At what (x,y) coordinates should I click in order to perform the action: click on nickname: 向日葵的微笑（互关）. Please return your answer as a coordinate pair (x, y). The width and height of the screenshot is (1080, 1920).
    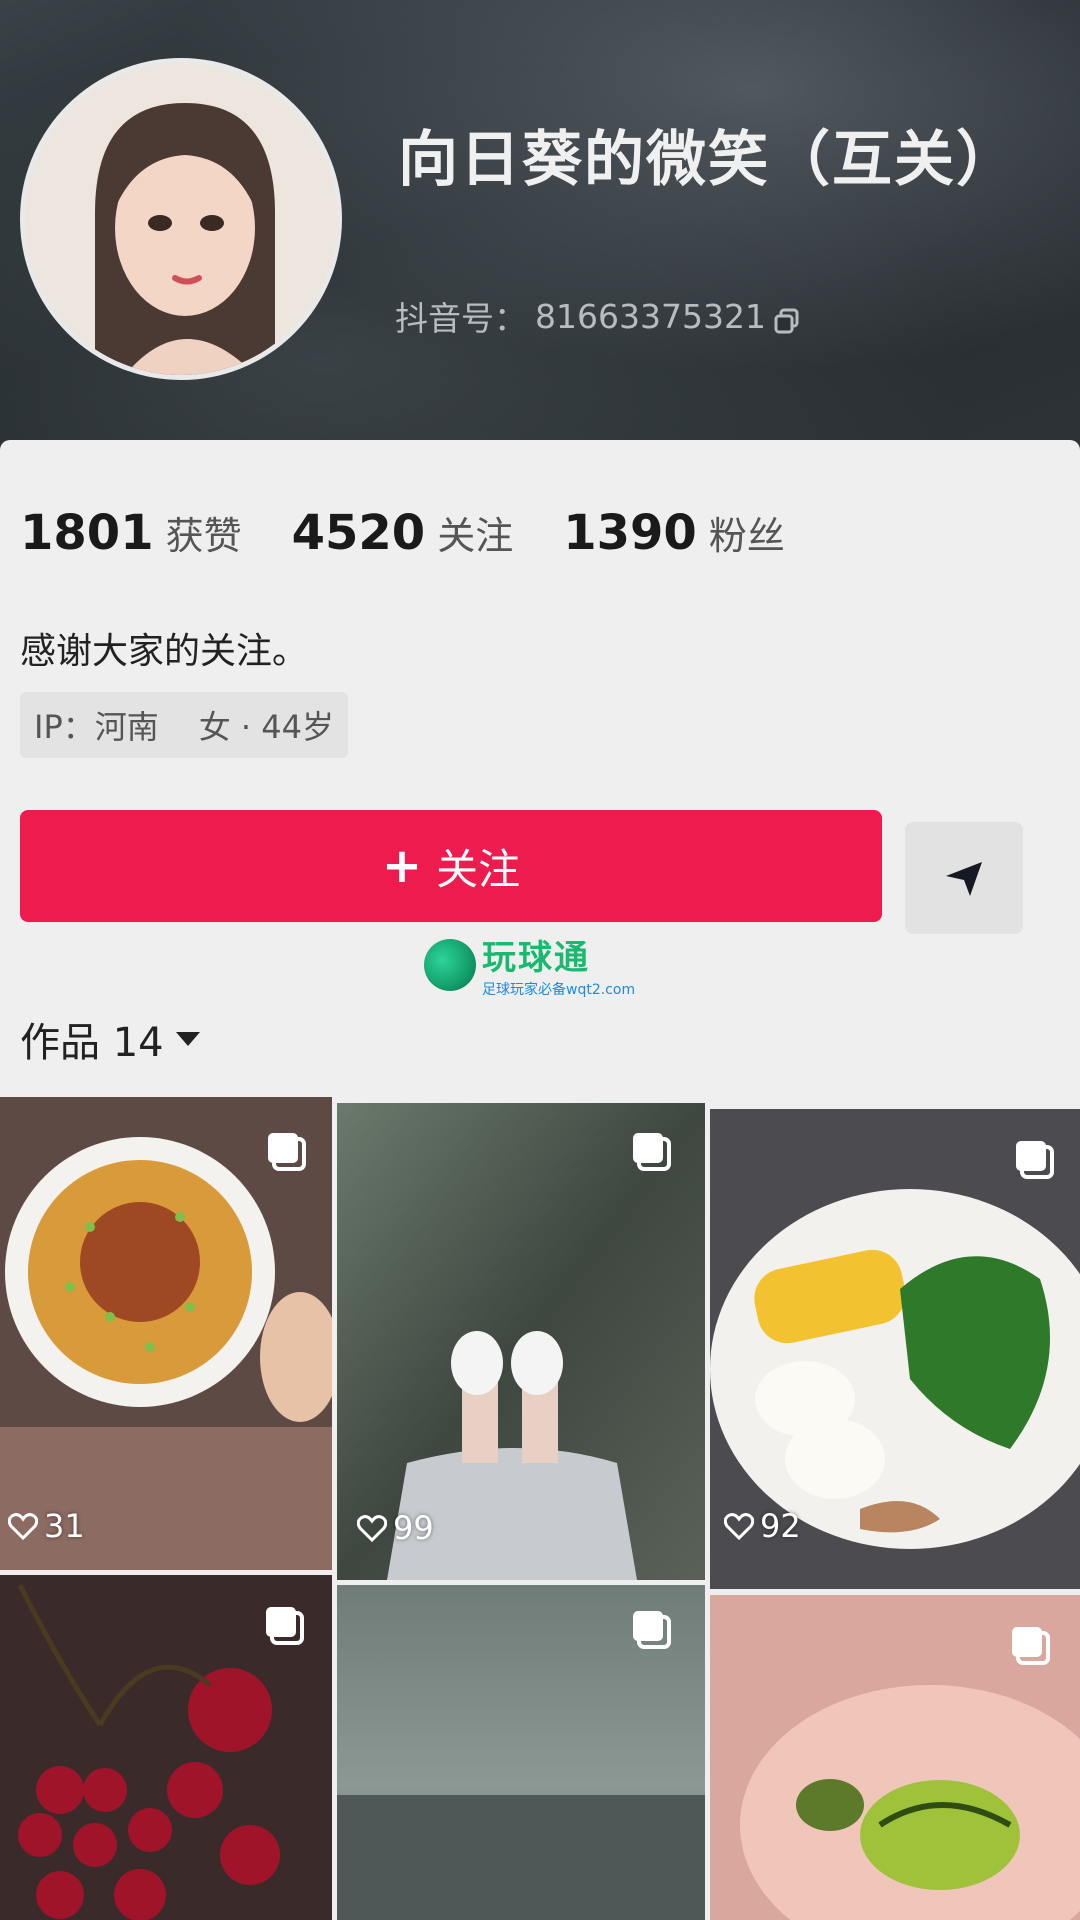
    Looking at the image, I should click on (708, 160).